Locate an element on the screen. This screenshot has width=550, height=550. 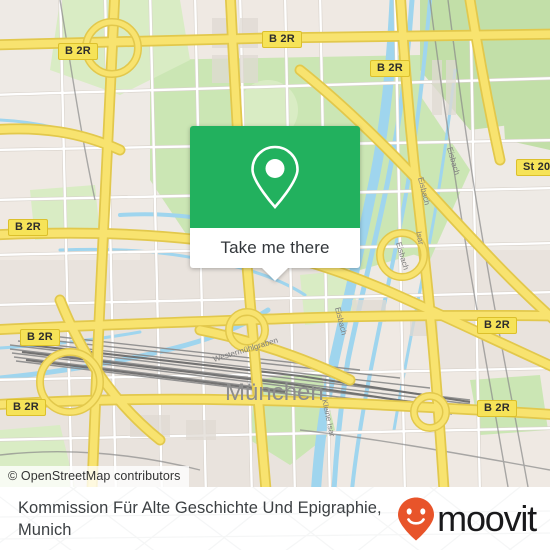
take-me-there-label: Take me there is located at coordinates (275, 247).